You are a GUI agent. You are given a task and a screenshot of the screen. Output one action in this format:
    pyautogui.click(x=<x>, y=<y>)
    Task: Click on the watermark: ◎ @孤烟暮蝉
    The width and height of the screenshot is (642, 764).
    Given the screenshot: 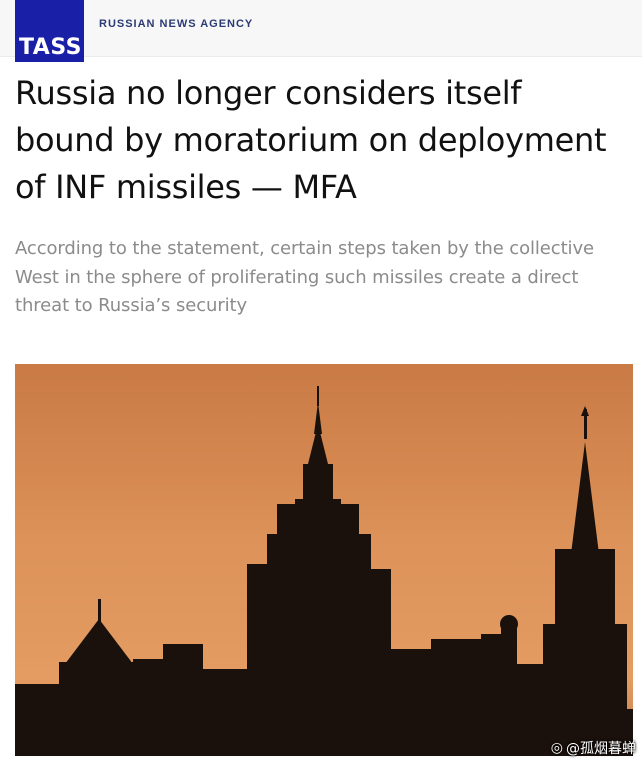 What is the action you would take?
    pyautogui.click(x=593, y=748)
    